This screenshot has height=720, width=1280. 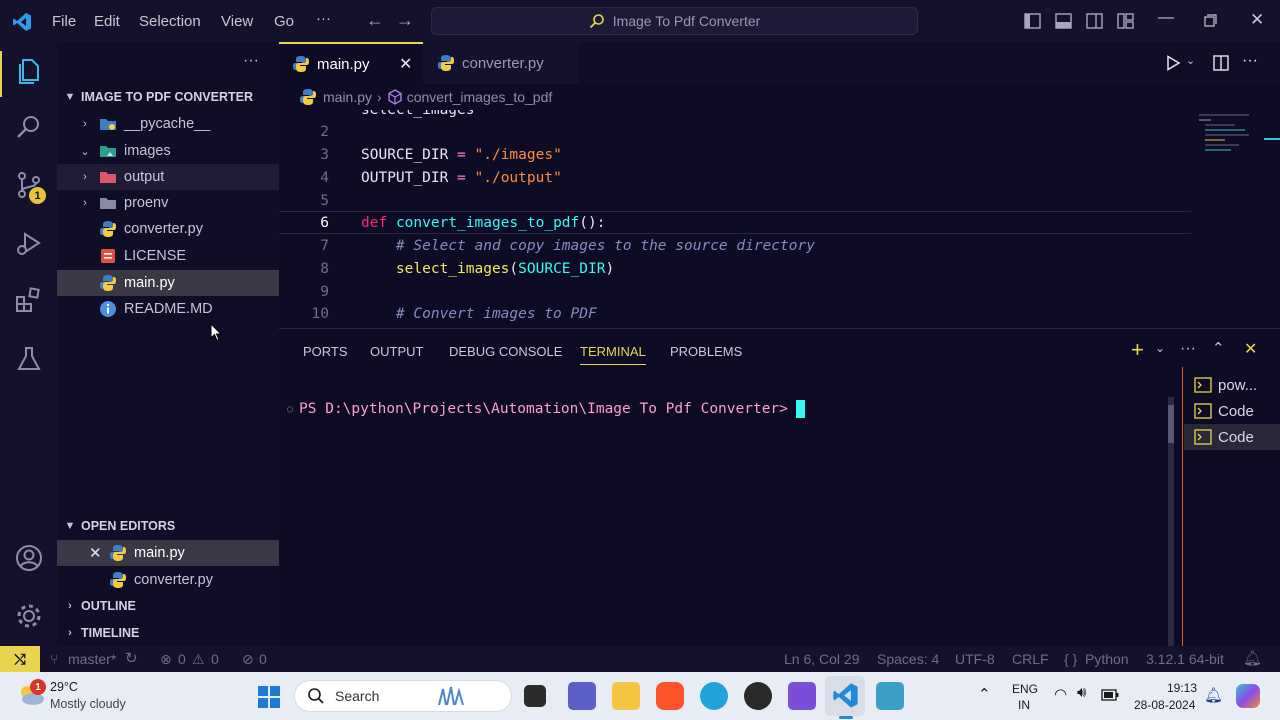 What do you see at coordinates (1250, 61) in the screenshot?
I see `editor-more-actions-icon: ···` at bounding box center [1250, 61].